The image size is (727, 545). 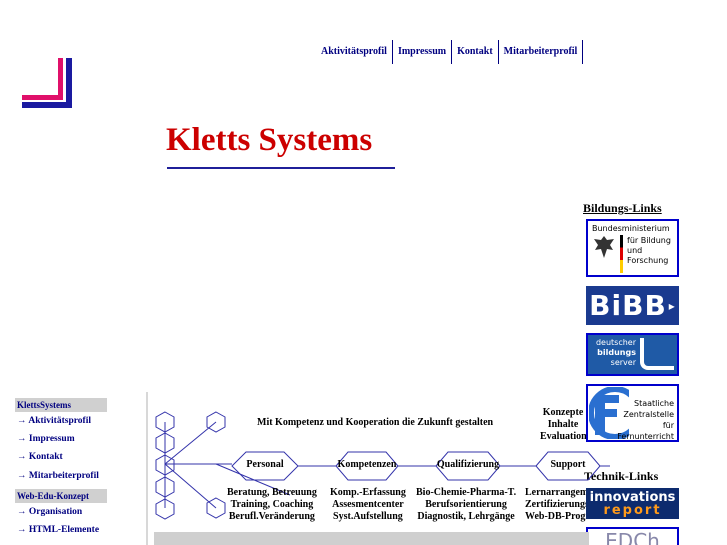 I want to click on menu-item-kontakt: → Kontakt, so click(x=40, y=457).